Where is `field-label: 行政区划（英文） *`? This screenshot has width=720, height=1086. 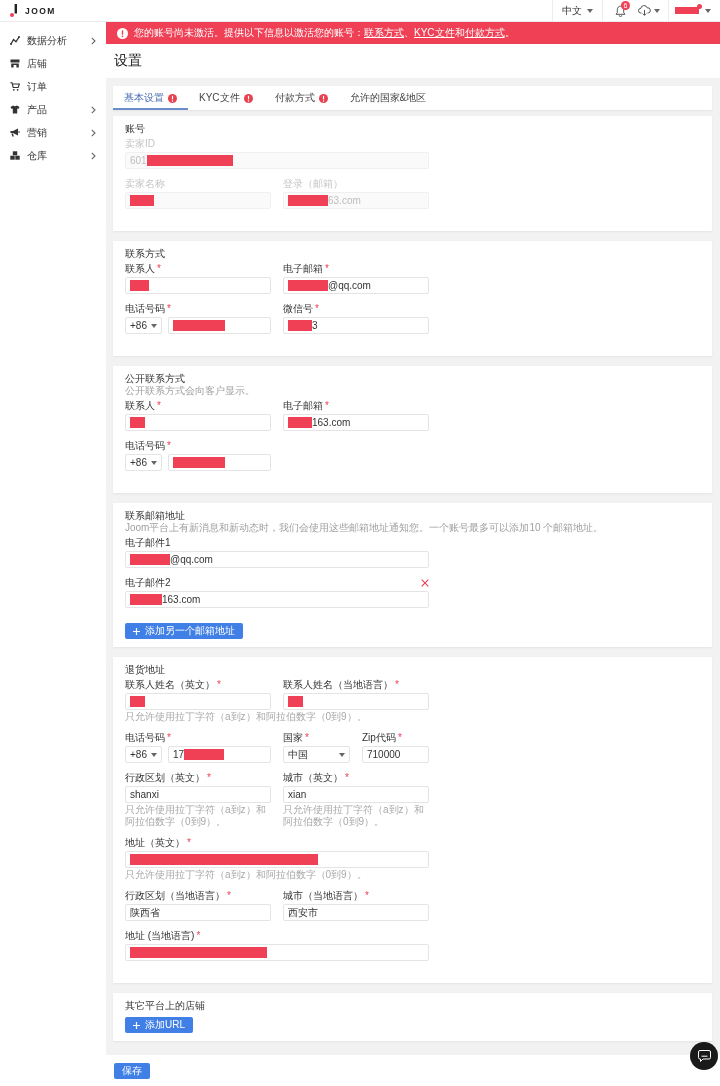
field-label: 行政区划（英文） * is located at coordinates (168, 778).